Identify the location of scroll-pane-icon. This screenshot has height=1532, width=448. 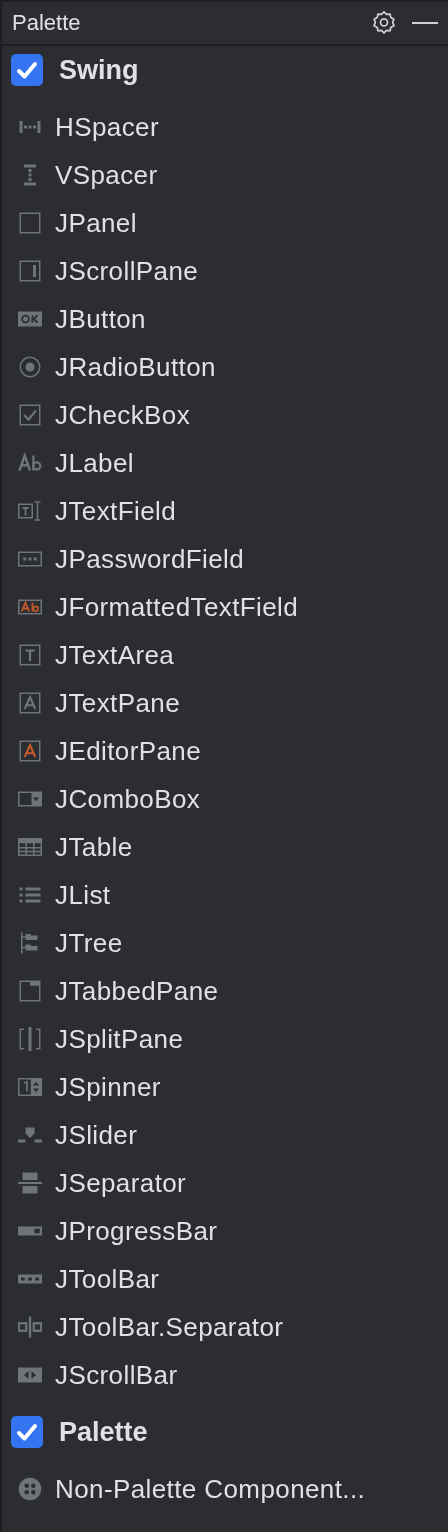
(30, 271).